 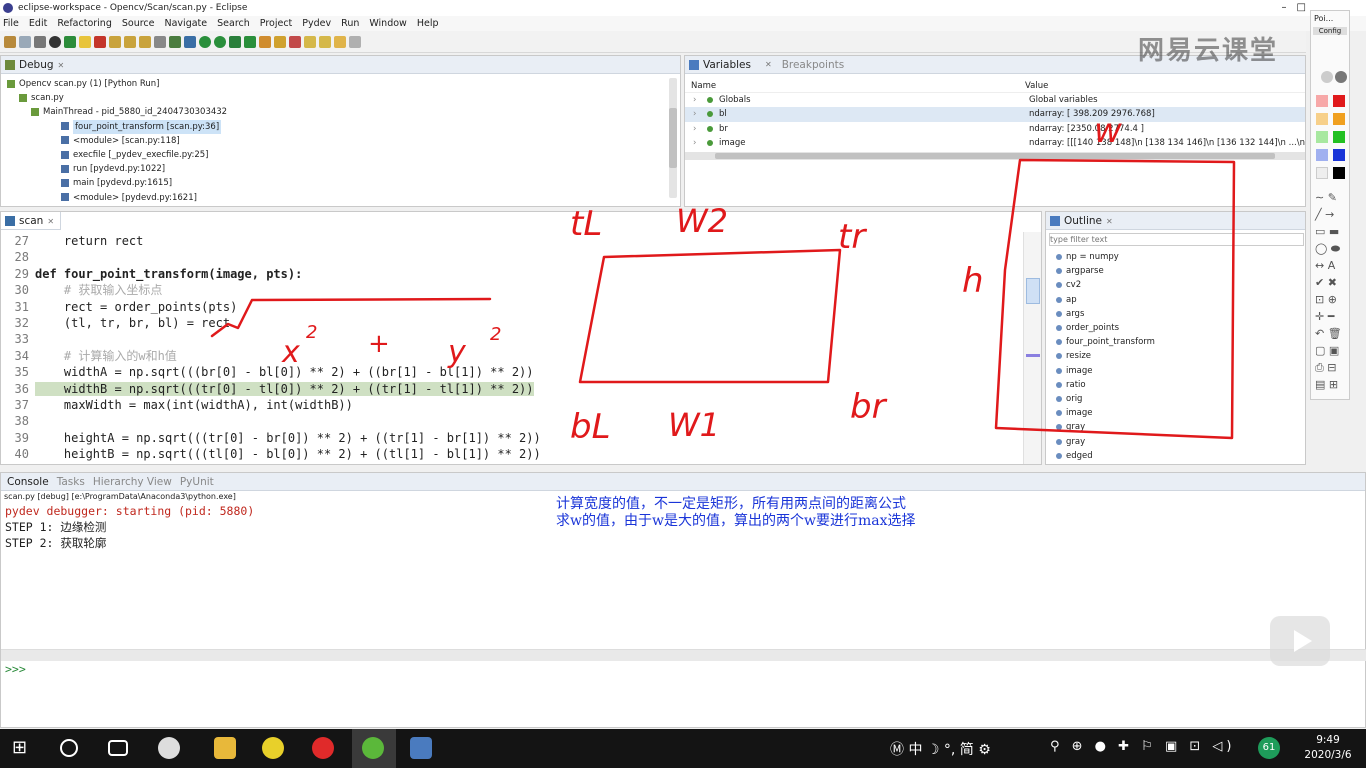 I want to click on palette-config-button: Config, so click(x=1330, y=31).